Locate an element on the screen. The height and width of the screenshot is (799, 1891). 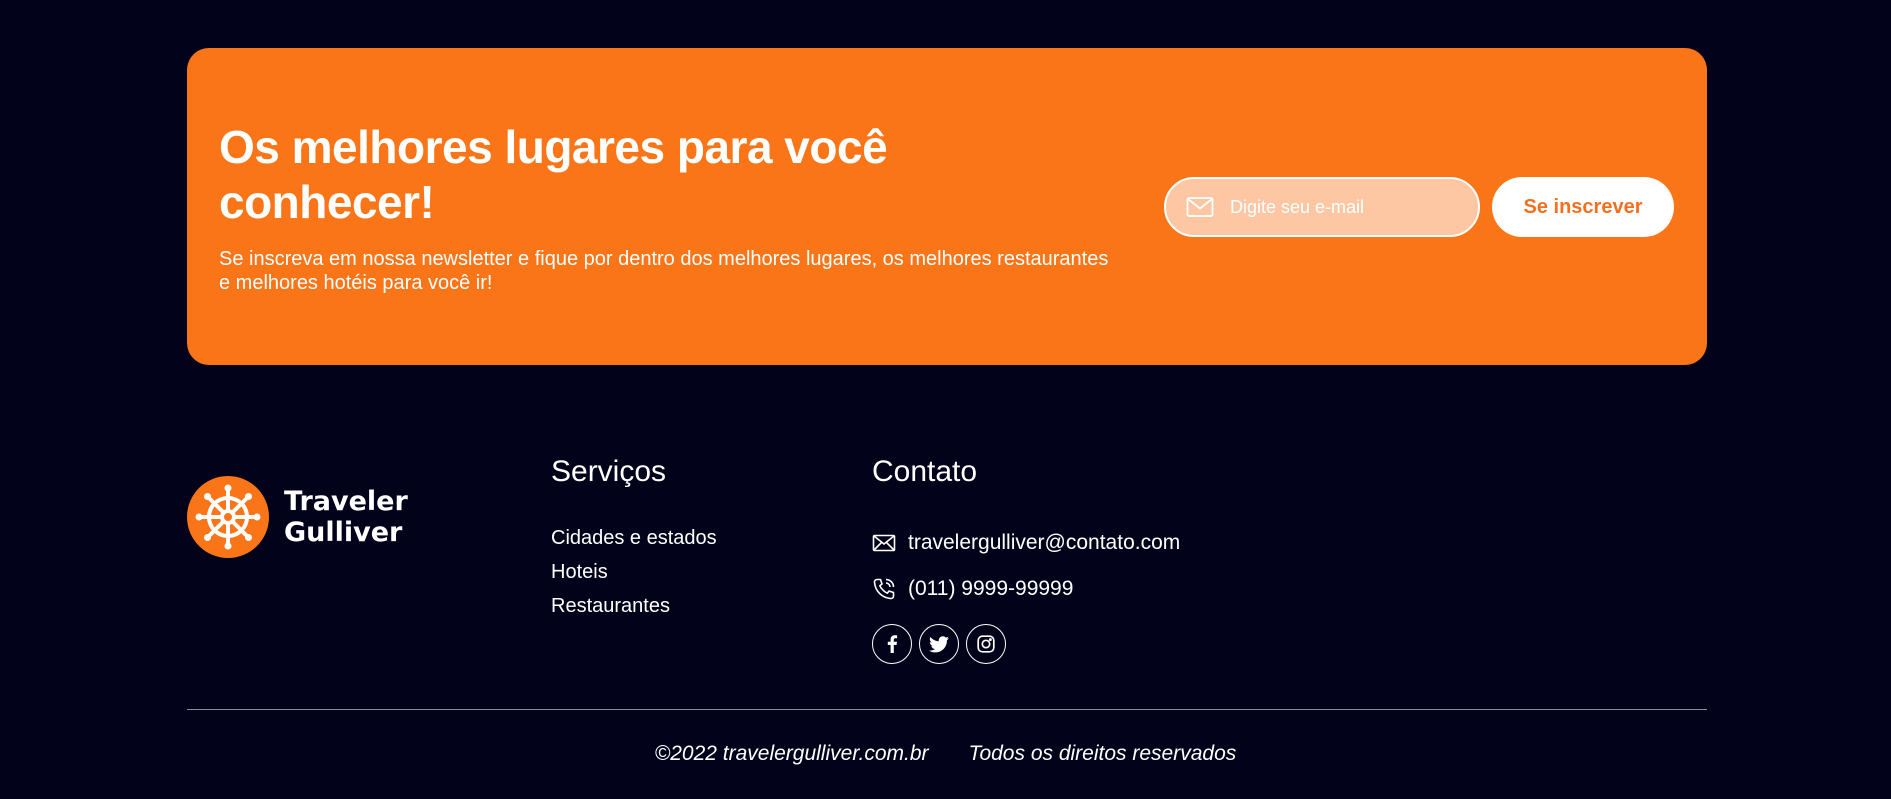
services-item: Restaurantes is located at coordinates (634, 606).